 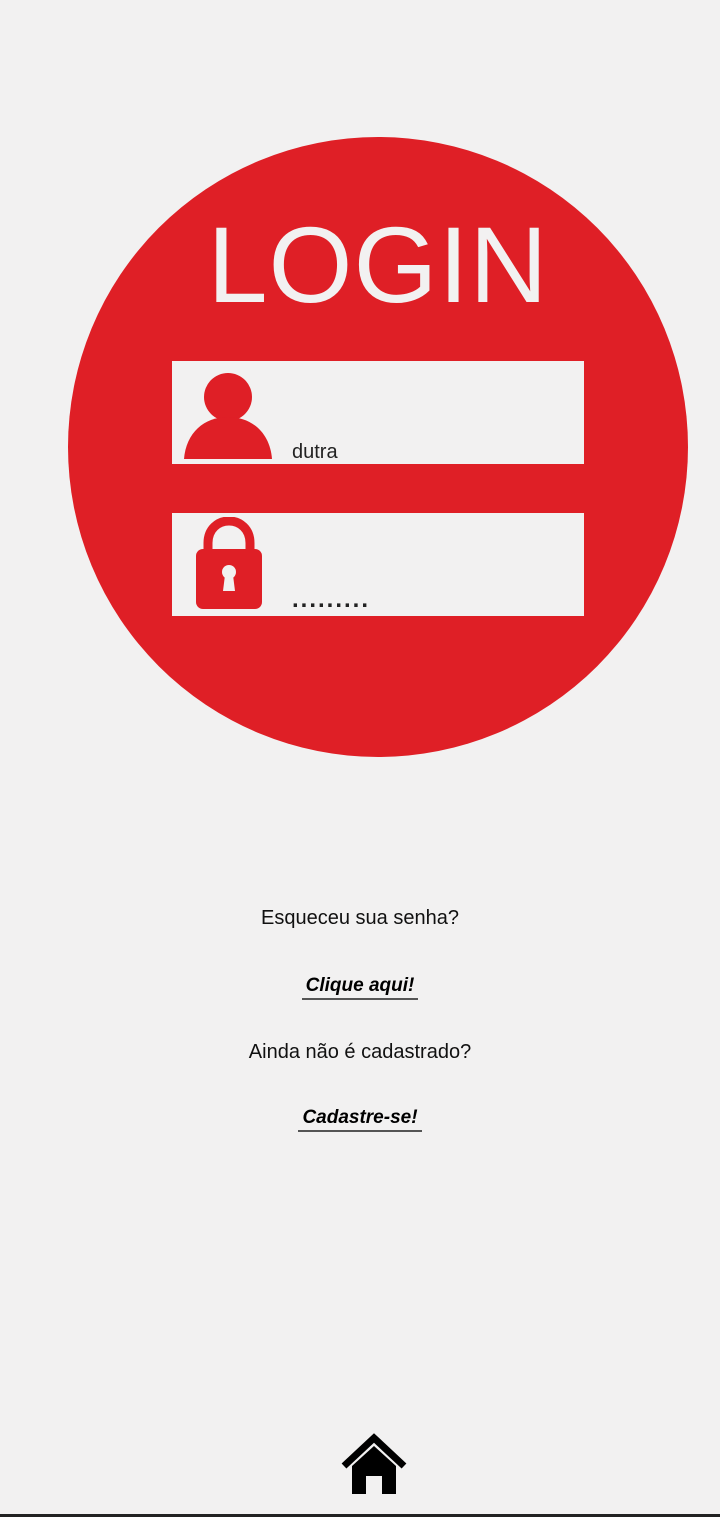 What do you see at coordinates (360, 1119) in the screenshot?
I see `register-link: Cadastre-se!` at bounding box center [360, 1119].